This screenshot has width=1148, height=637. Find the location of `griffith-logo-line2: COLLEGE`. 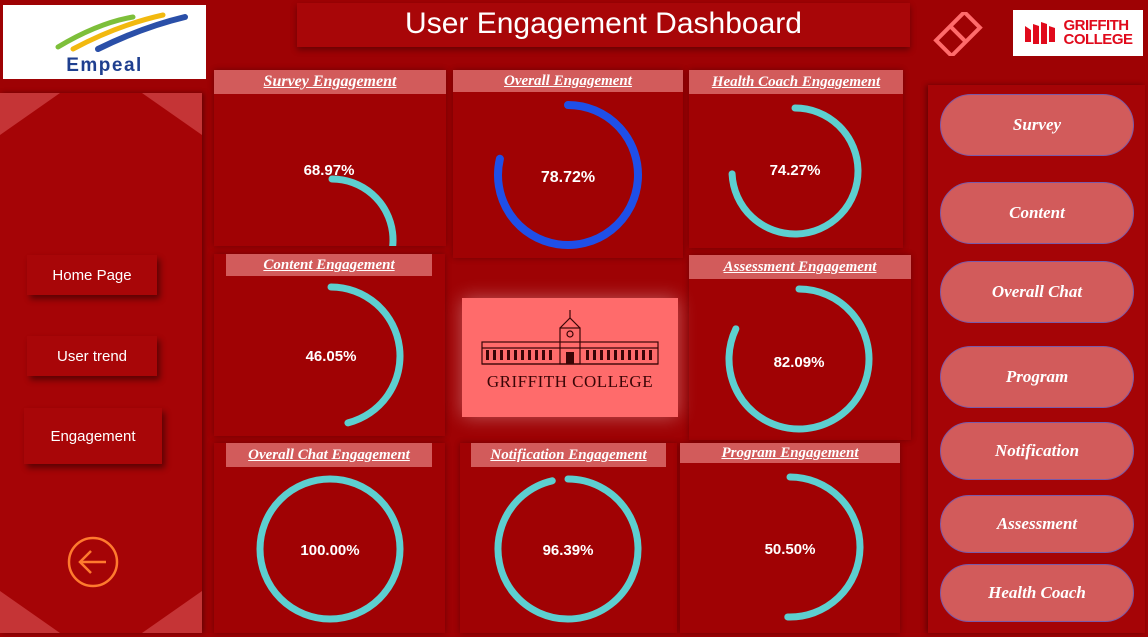

griffith-logo-line2: COLLEGE is located at coordinates (1098, 39).